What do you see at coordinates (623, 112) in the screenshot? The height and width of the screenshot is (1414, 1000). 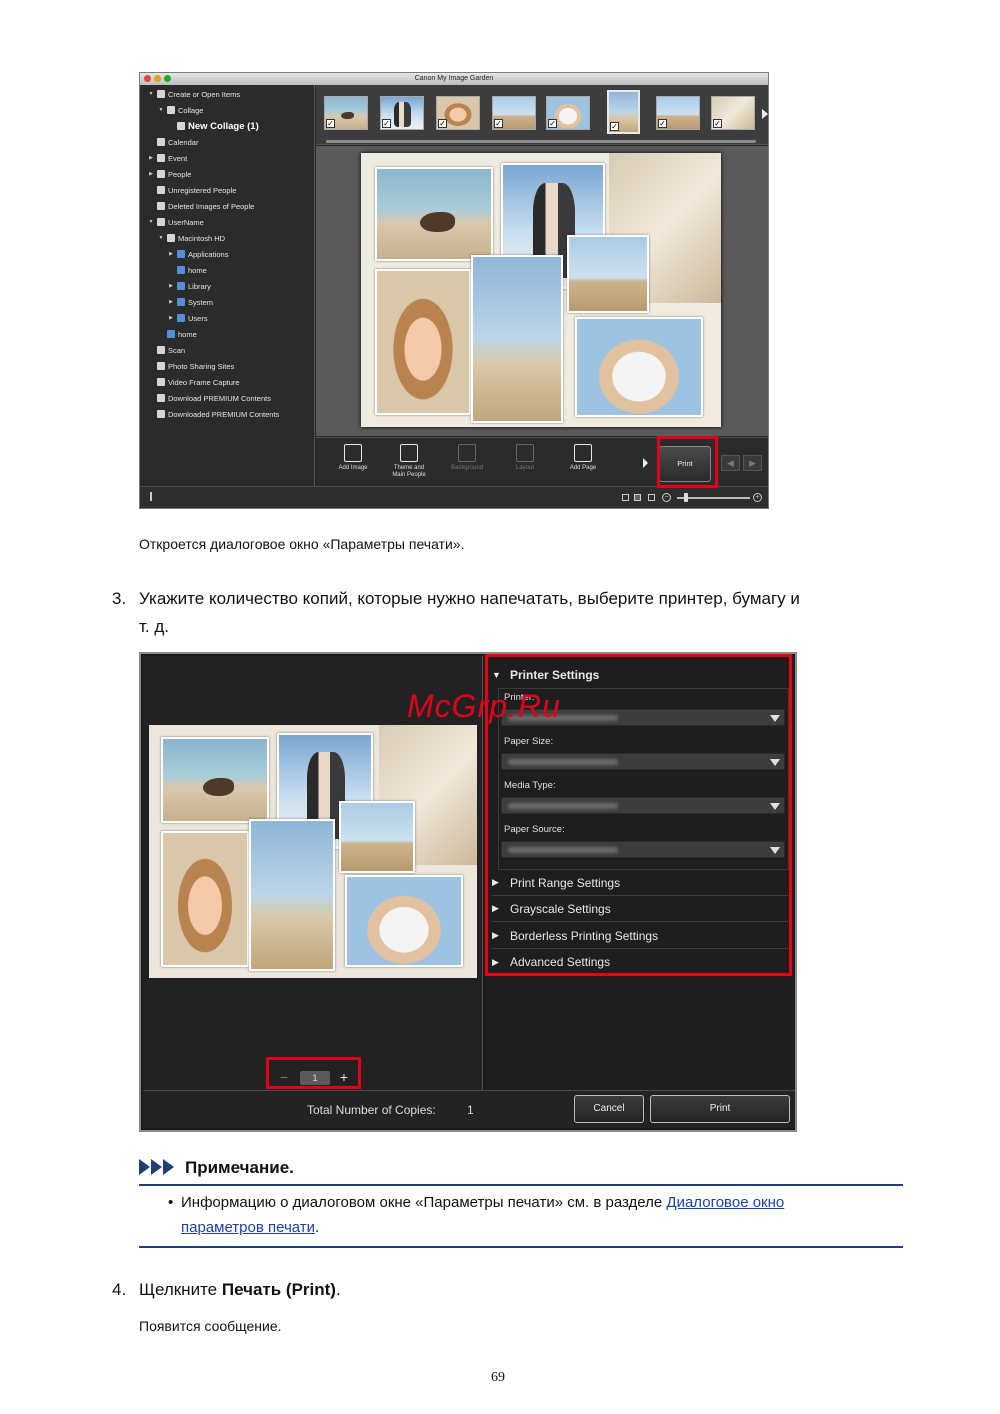 I see `thumbnail-image-selected: ✓` at bounding box center [623, 112].